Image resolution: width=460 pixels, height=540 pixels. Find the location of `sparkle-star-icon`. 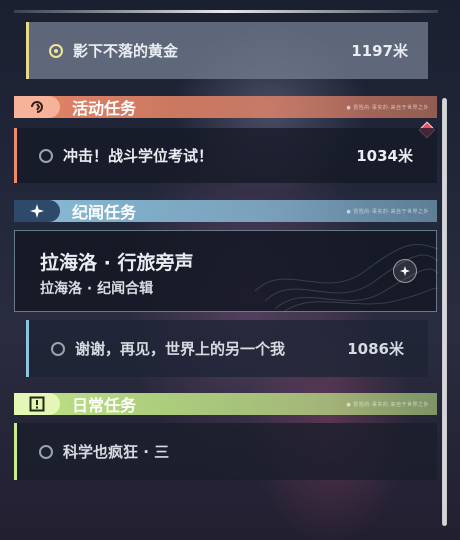

sparkle-star-icon is located at coordinates (37, 211).